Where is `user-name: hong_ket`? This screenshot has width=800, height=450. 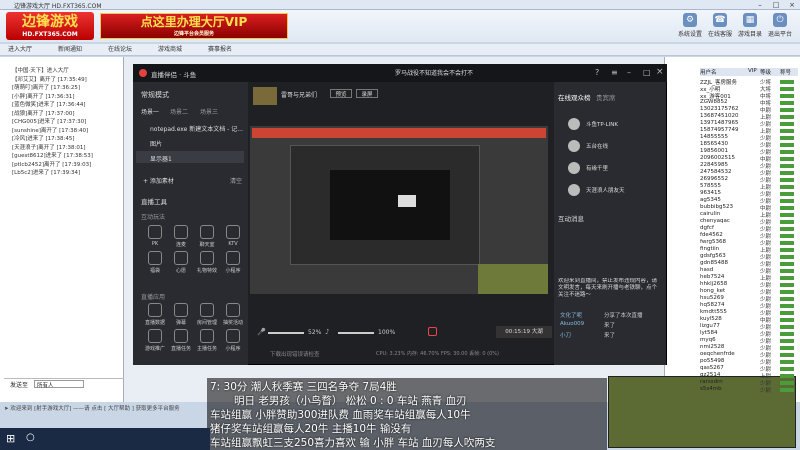 user-name: hong_ket is located at coordinates (712, 291).